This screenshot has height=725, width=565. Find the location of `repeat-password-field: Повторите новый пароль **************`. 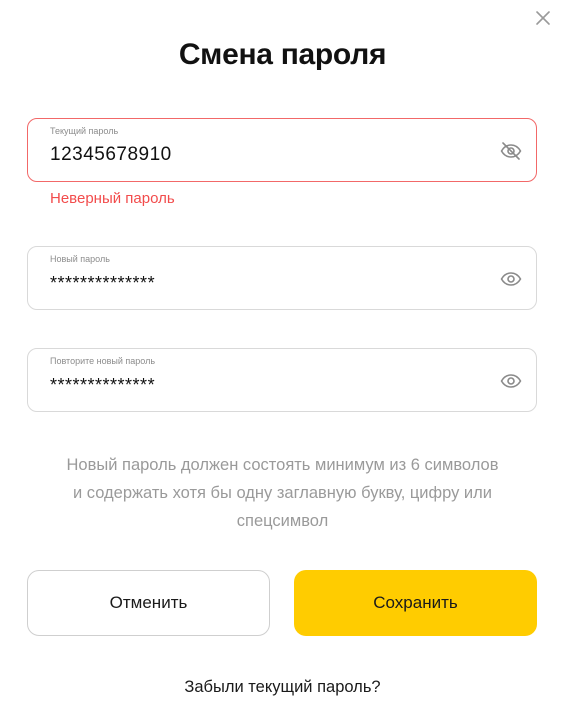

repeat-password-field: Повторите новый пароль ************** is located at coordinates (282, 380).